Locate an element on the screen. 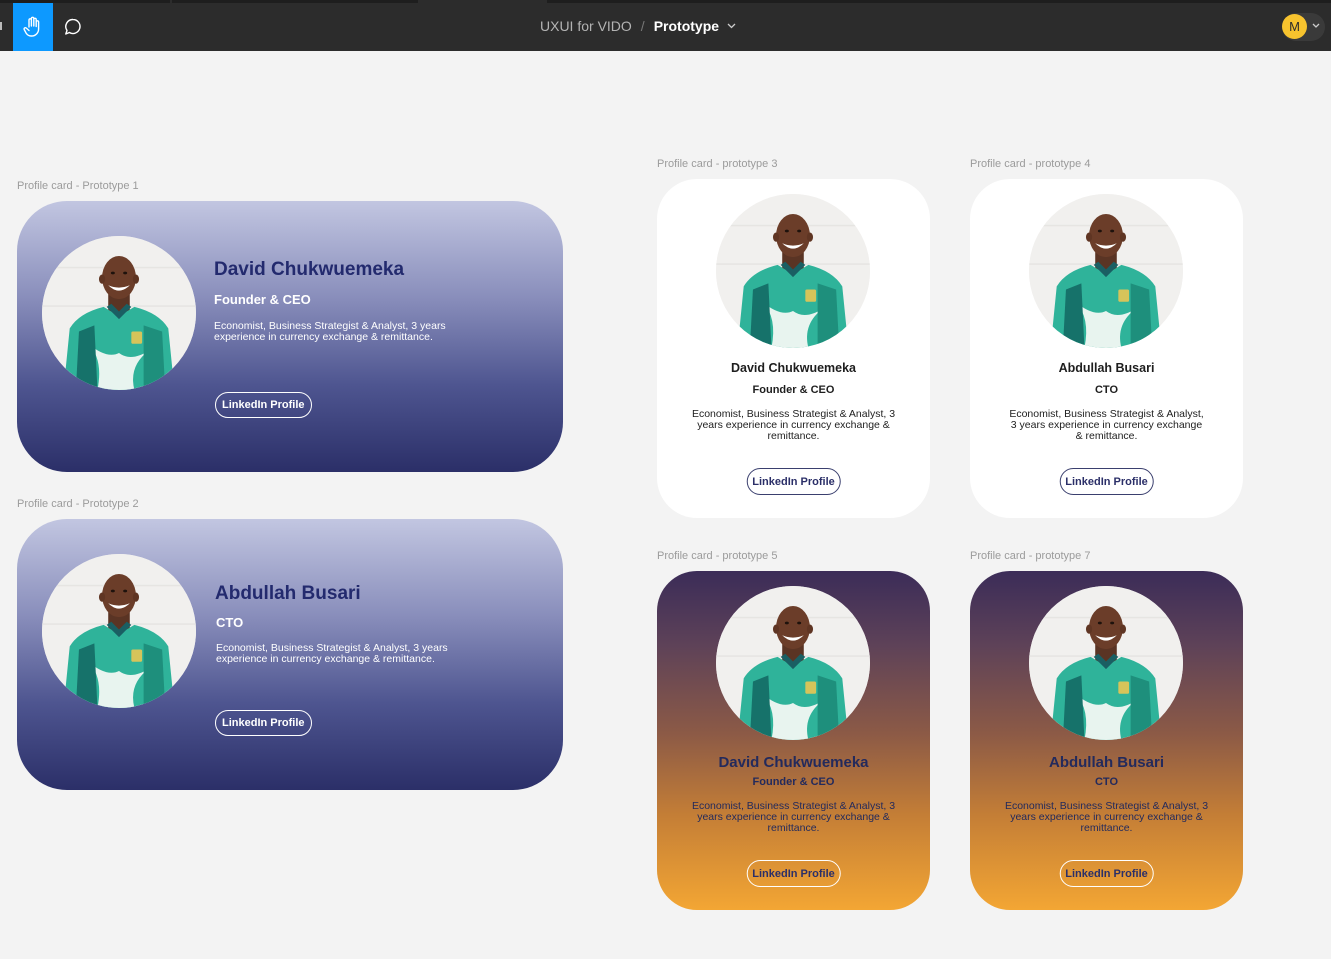  breadcrumb: UXUI for VIDO / Prototype is located at coordinates (638, 26).